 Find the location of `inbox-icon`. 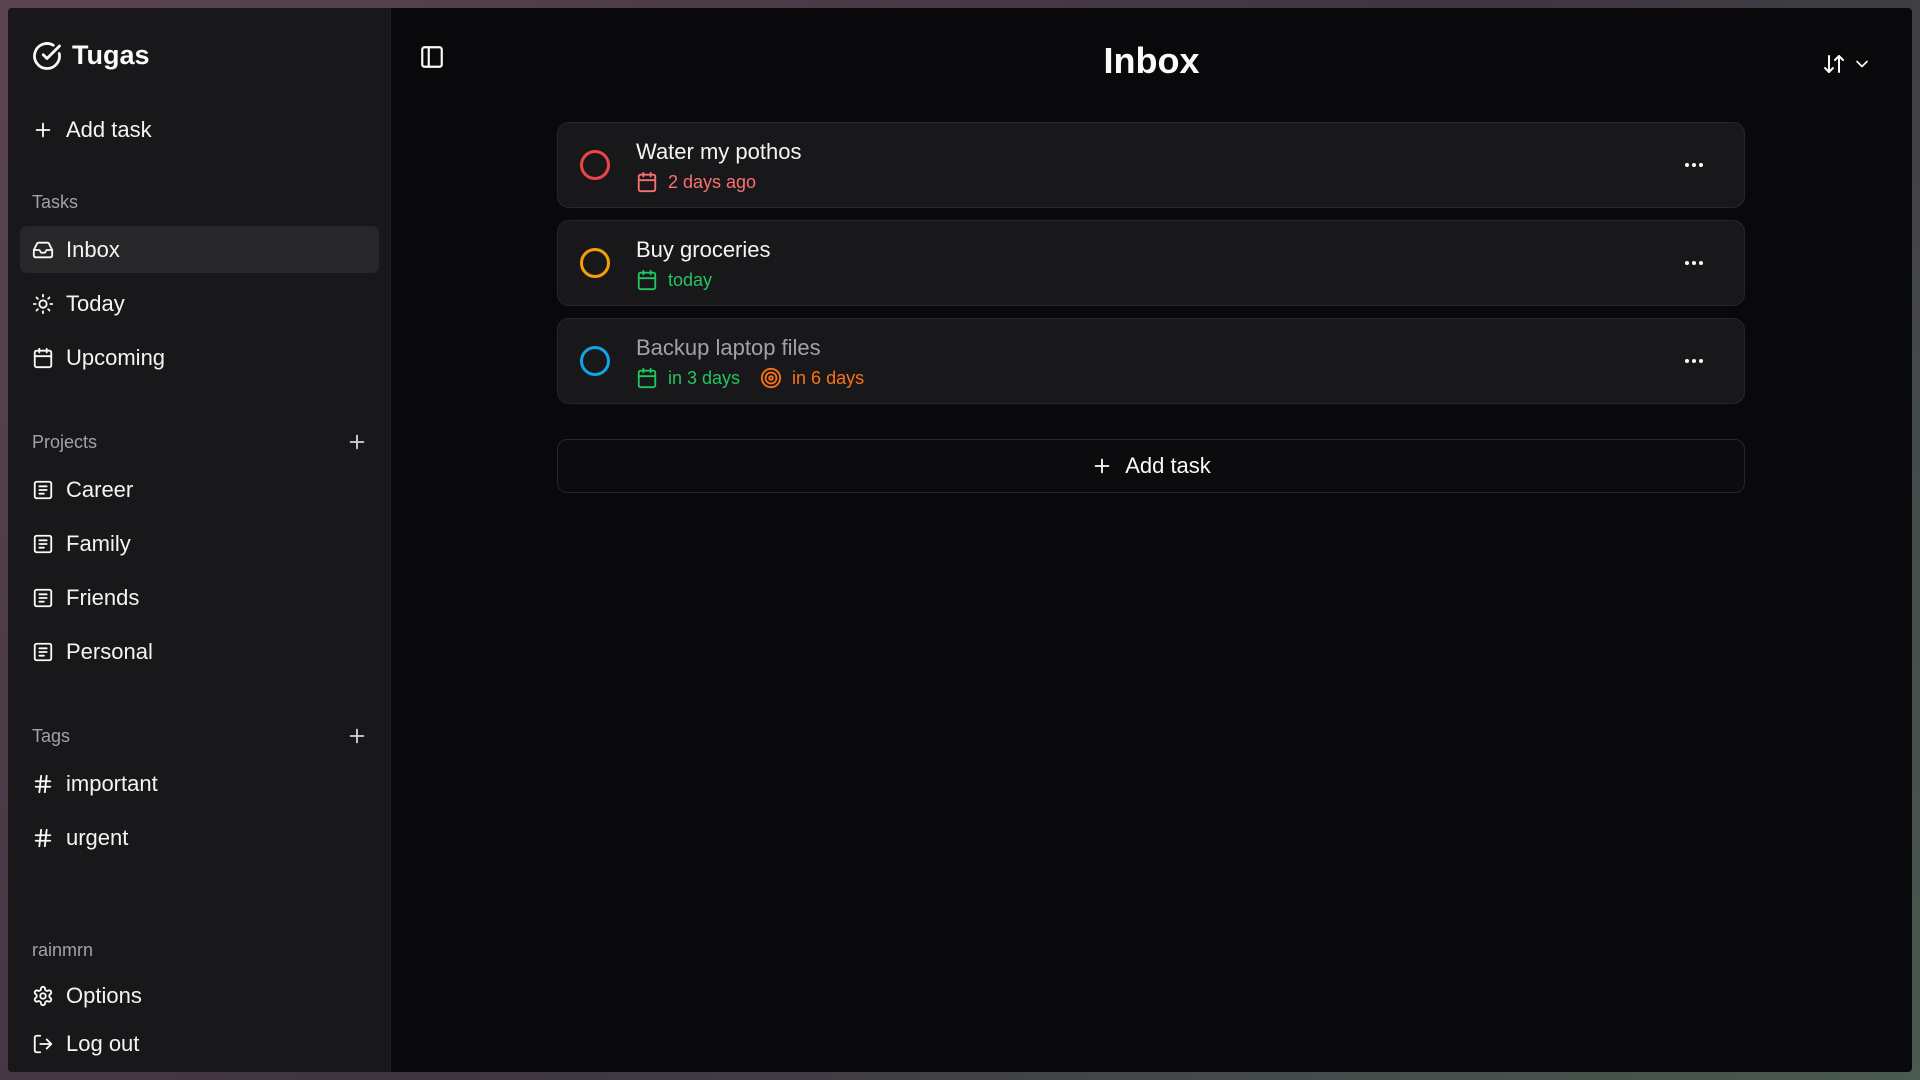

inbox-icon is located at coordinates (43, 249).